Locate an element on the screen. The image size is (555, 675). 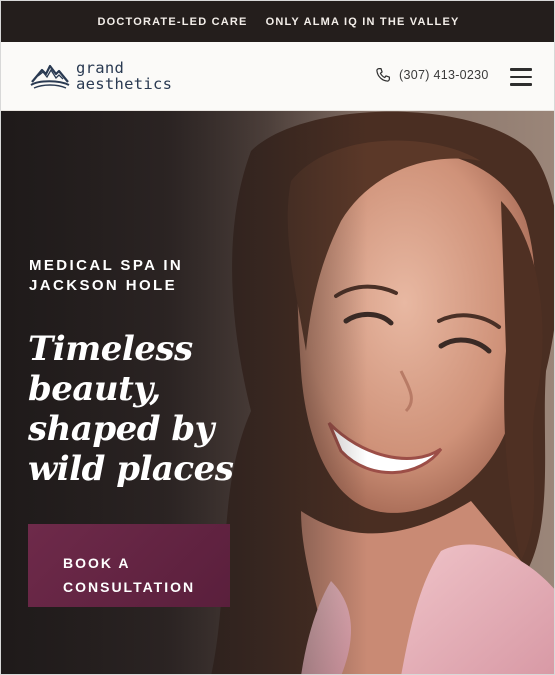
phone-icon is located at coordinates (383, 75).